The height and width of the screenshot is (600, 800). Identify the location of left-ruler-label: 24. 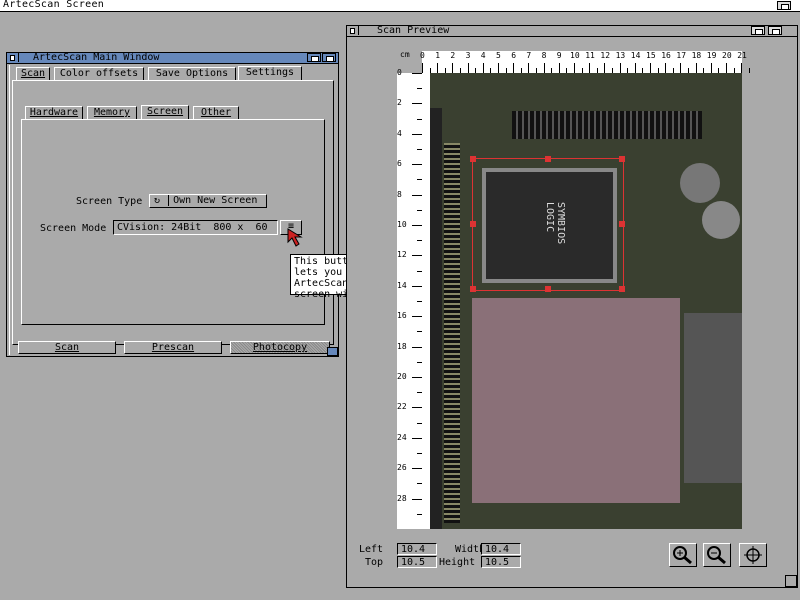
(402, 437).